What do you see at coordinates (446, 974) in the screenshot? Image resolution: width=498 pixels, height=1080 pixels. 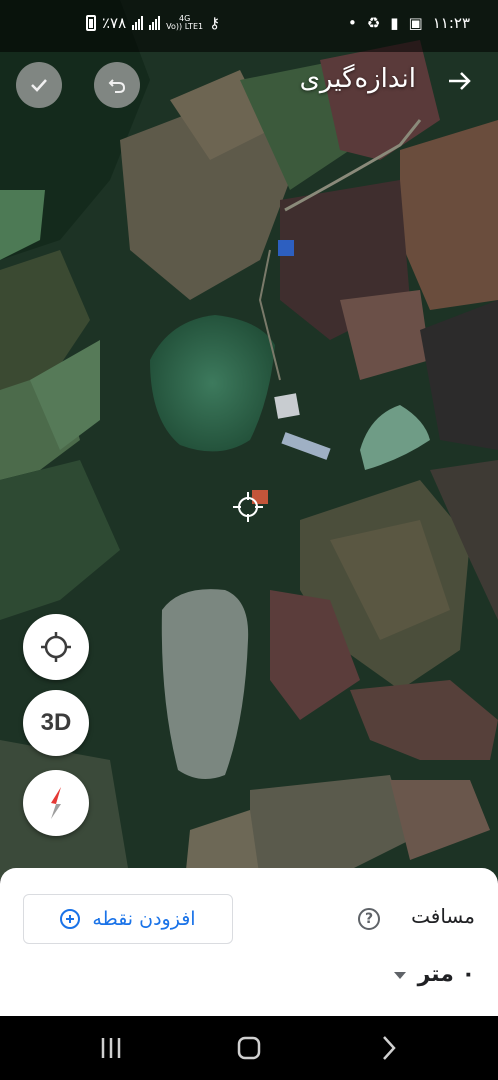 I see `distance-value: ۰ متر` at bounding box center [446, 974].